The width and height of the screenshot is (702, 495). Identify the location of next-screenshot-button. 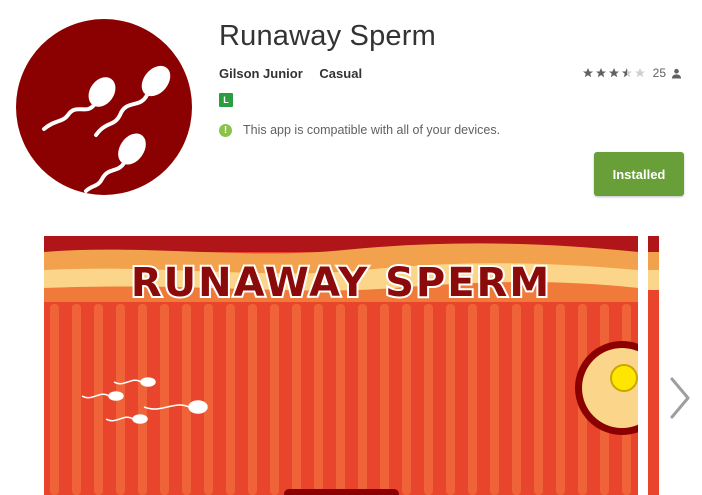
(680, 398).